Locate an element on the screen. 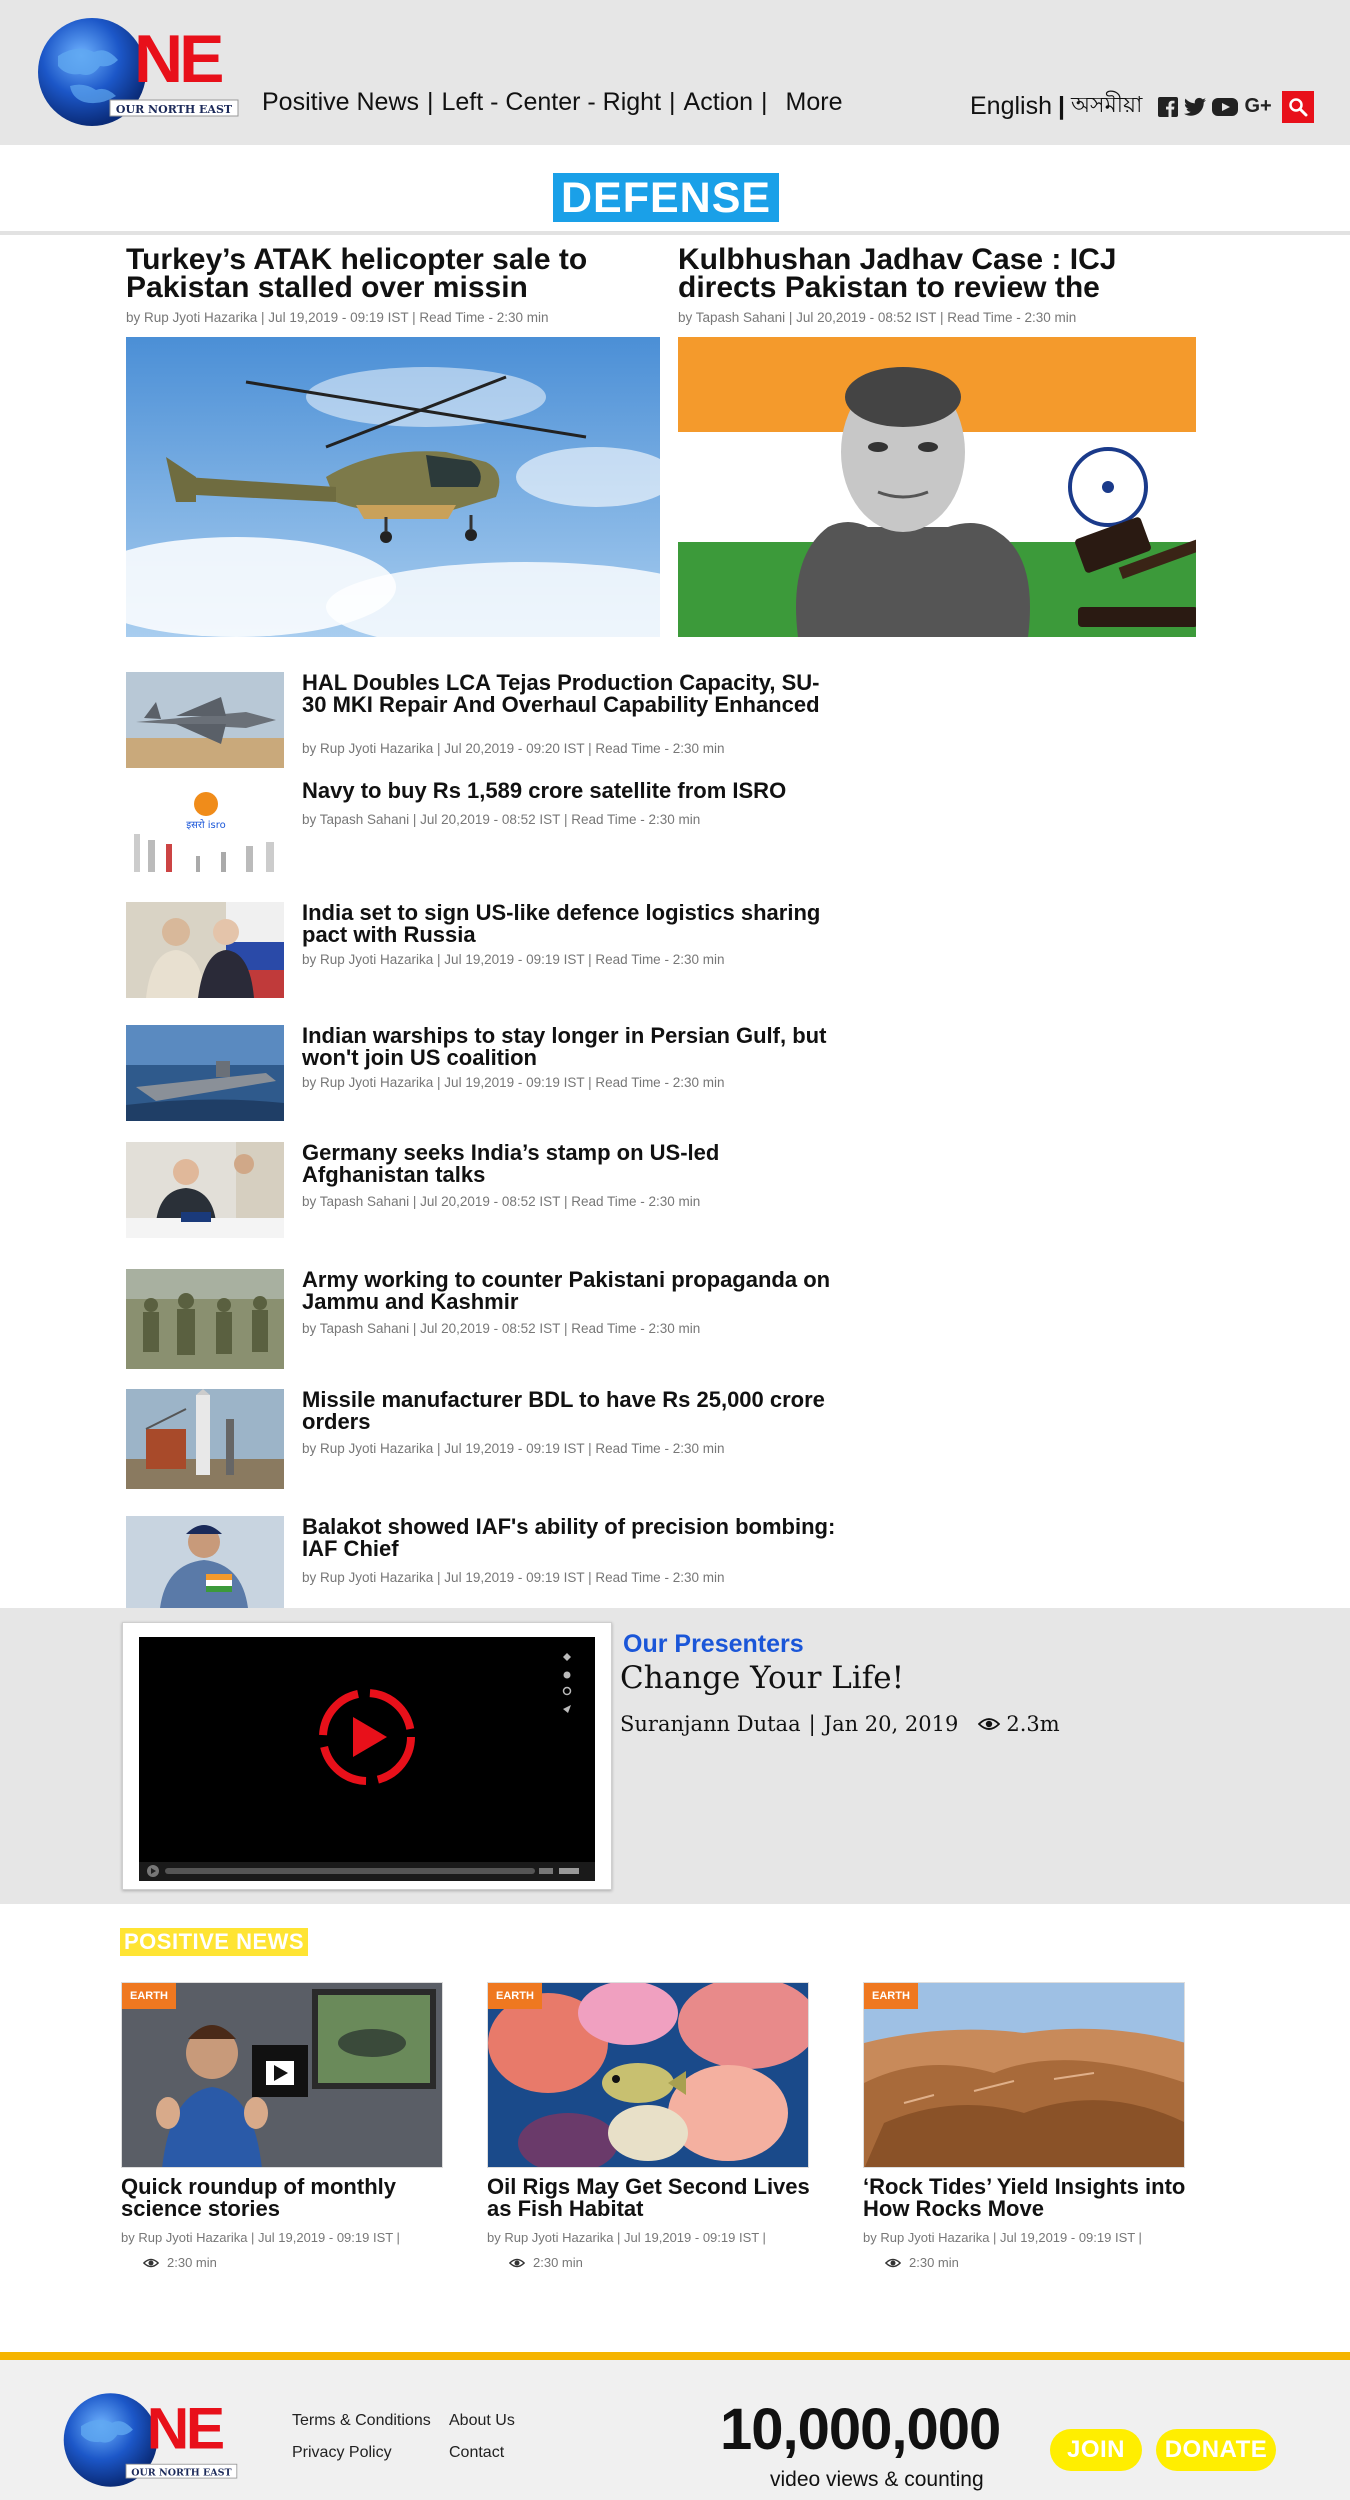  search-button is located at coordinates (1297, 106).